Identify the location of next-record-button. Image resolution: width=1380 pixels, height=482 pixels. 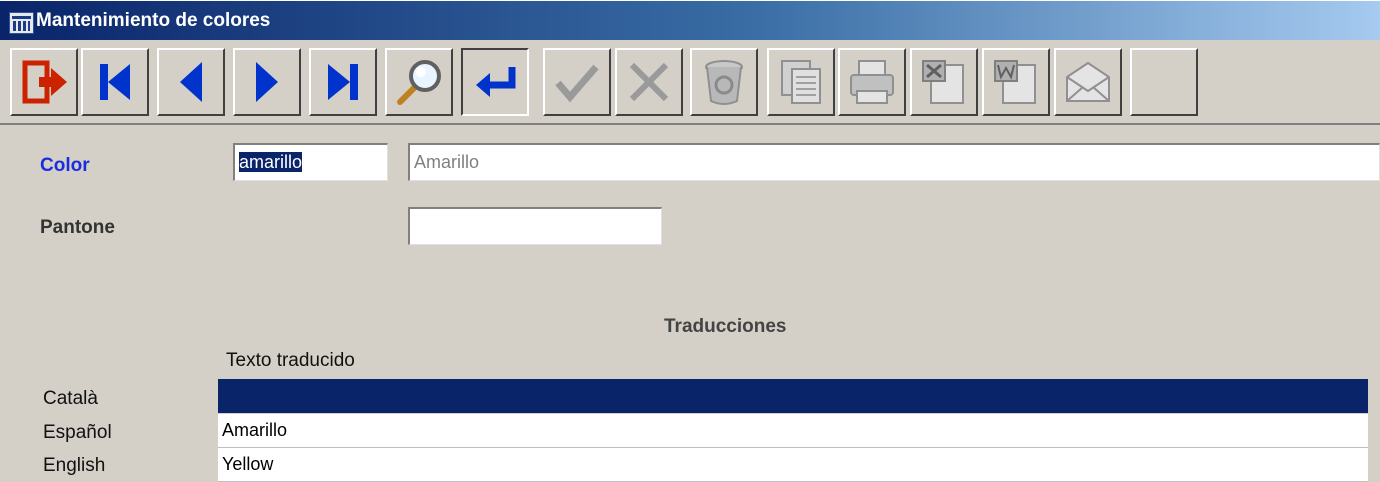
(267, 82).